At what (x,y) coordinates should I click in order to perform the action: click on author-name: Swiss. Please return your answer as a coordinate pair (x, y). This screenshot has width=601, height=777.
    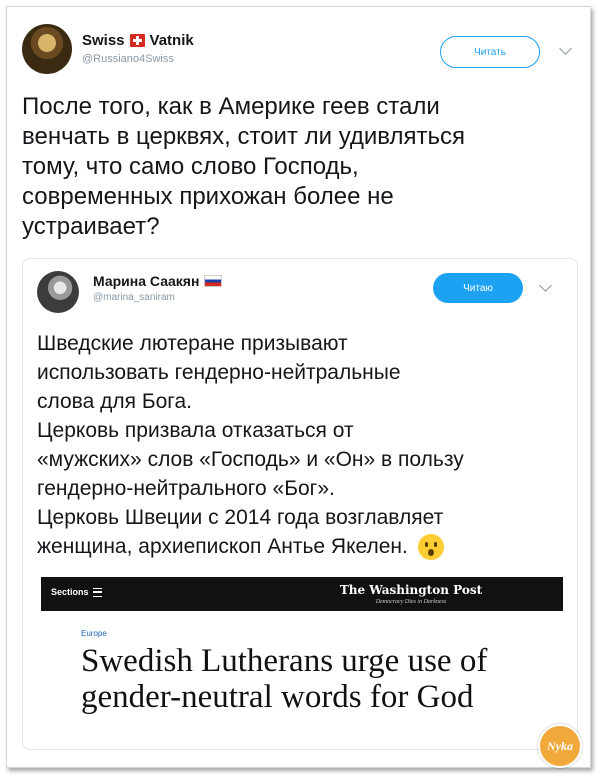
    Looking at the image, I should click on (103, 40).